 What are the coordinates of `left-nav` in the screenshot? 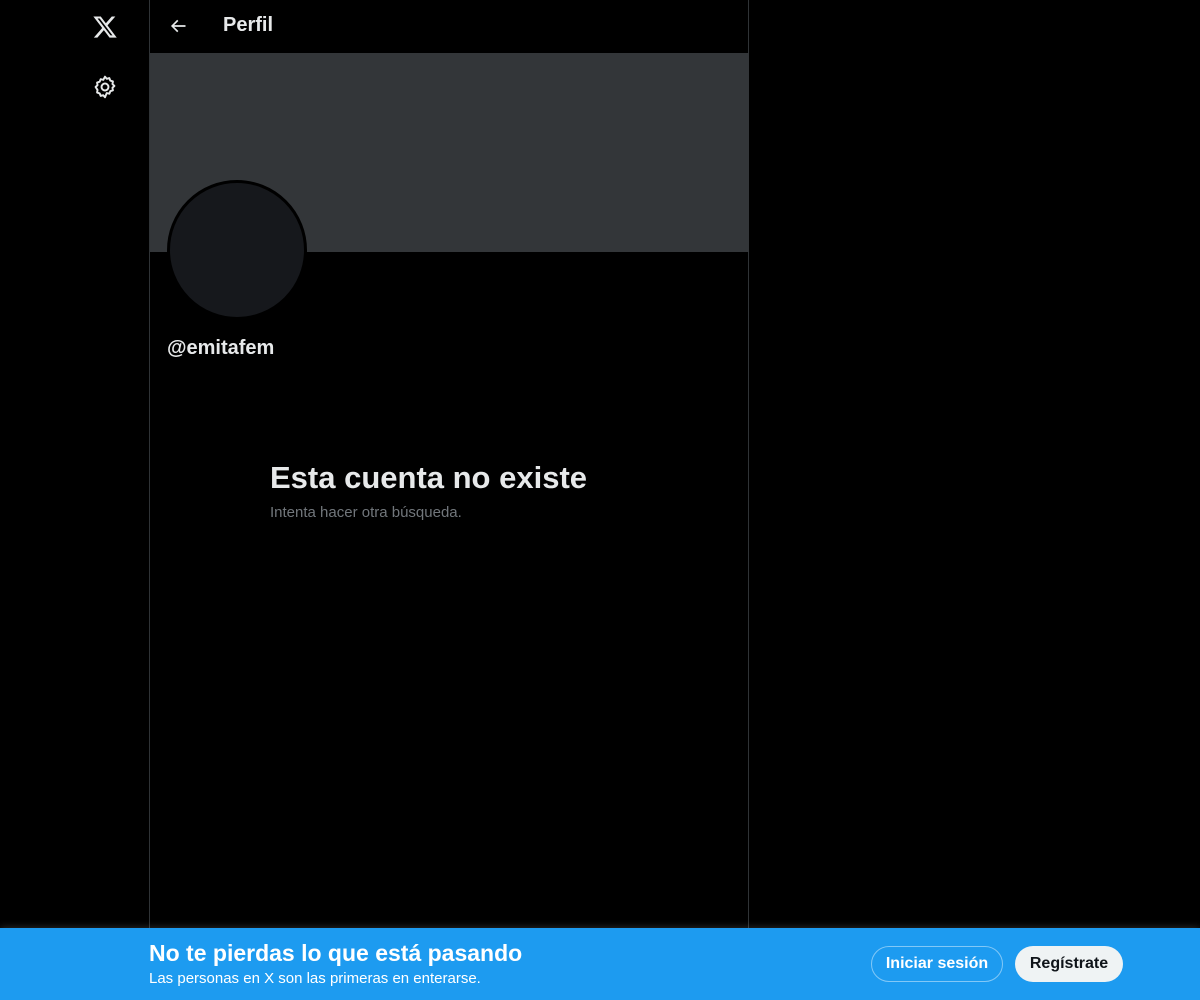 It's located at (75, 500).